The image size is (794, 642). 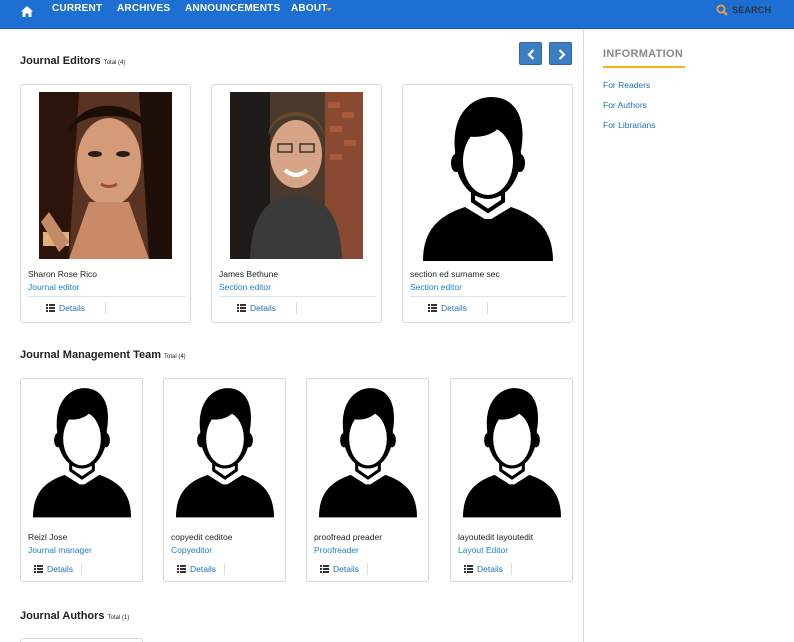 I want to click on caret-down-icon, so click(x=329, y=9).